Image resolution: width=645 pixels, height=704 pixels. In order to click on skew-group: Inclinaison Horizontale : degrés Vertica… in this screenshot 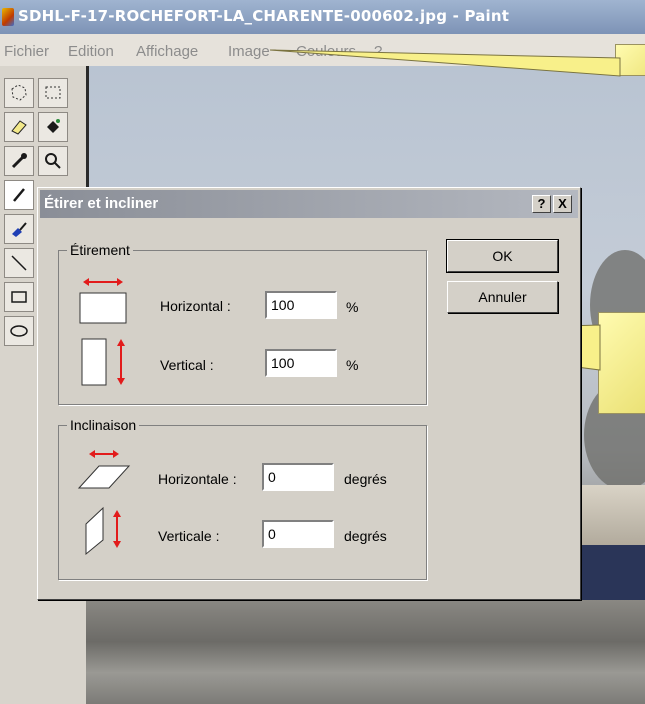, I will do `click(242, 498)`.